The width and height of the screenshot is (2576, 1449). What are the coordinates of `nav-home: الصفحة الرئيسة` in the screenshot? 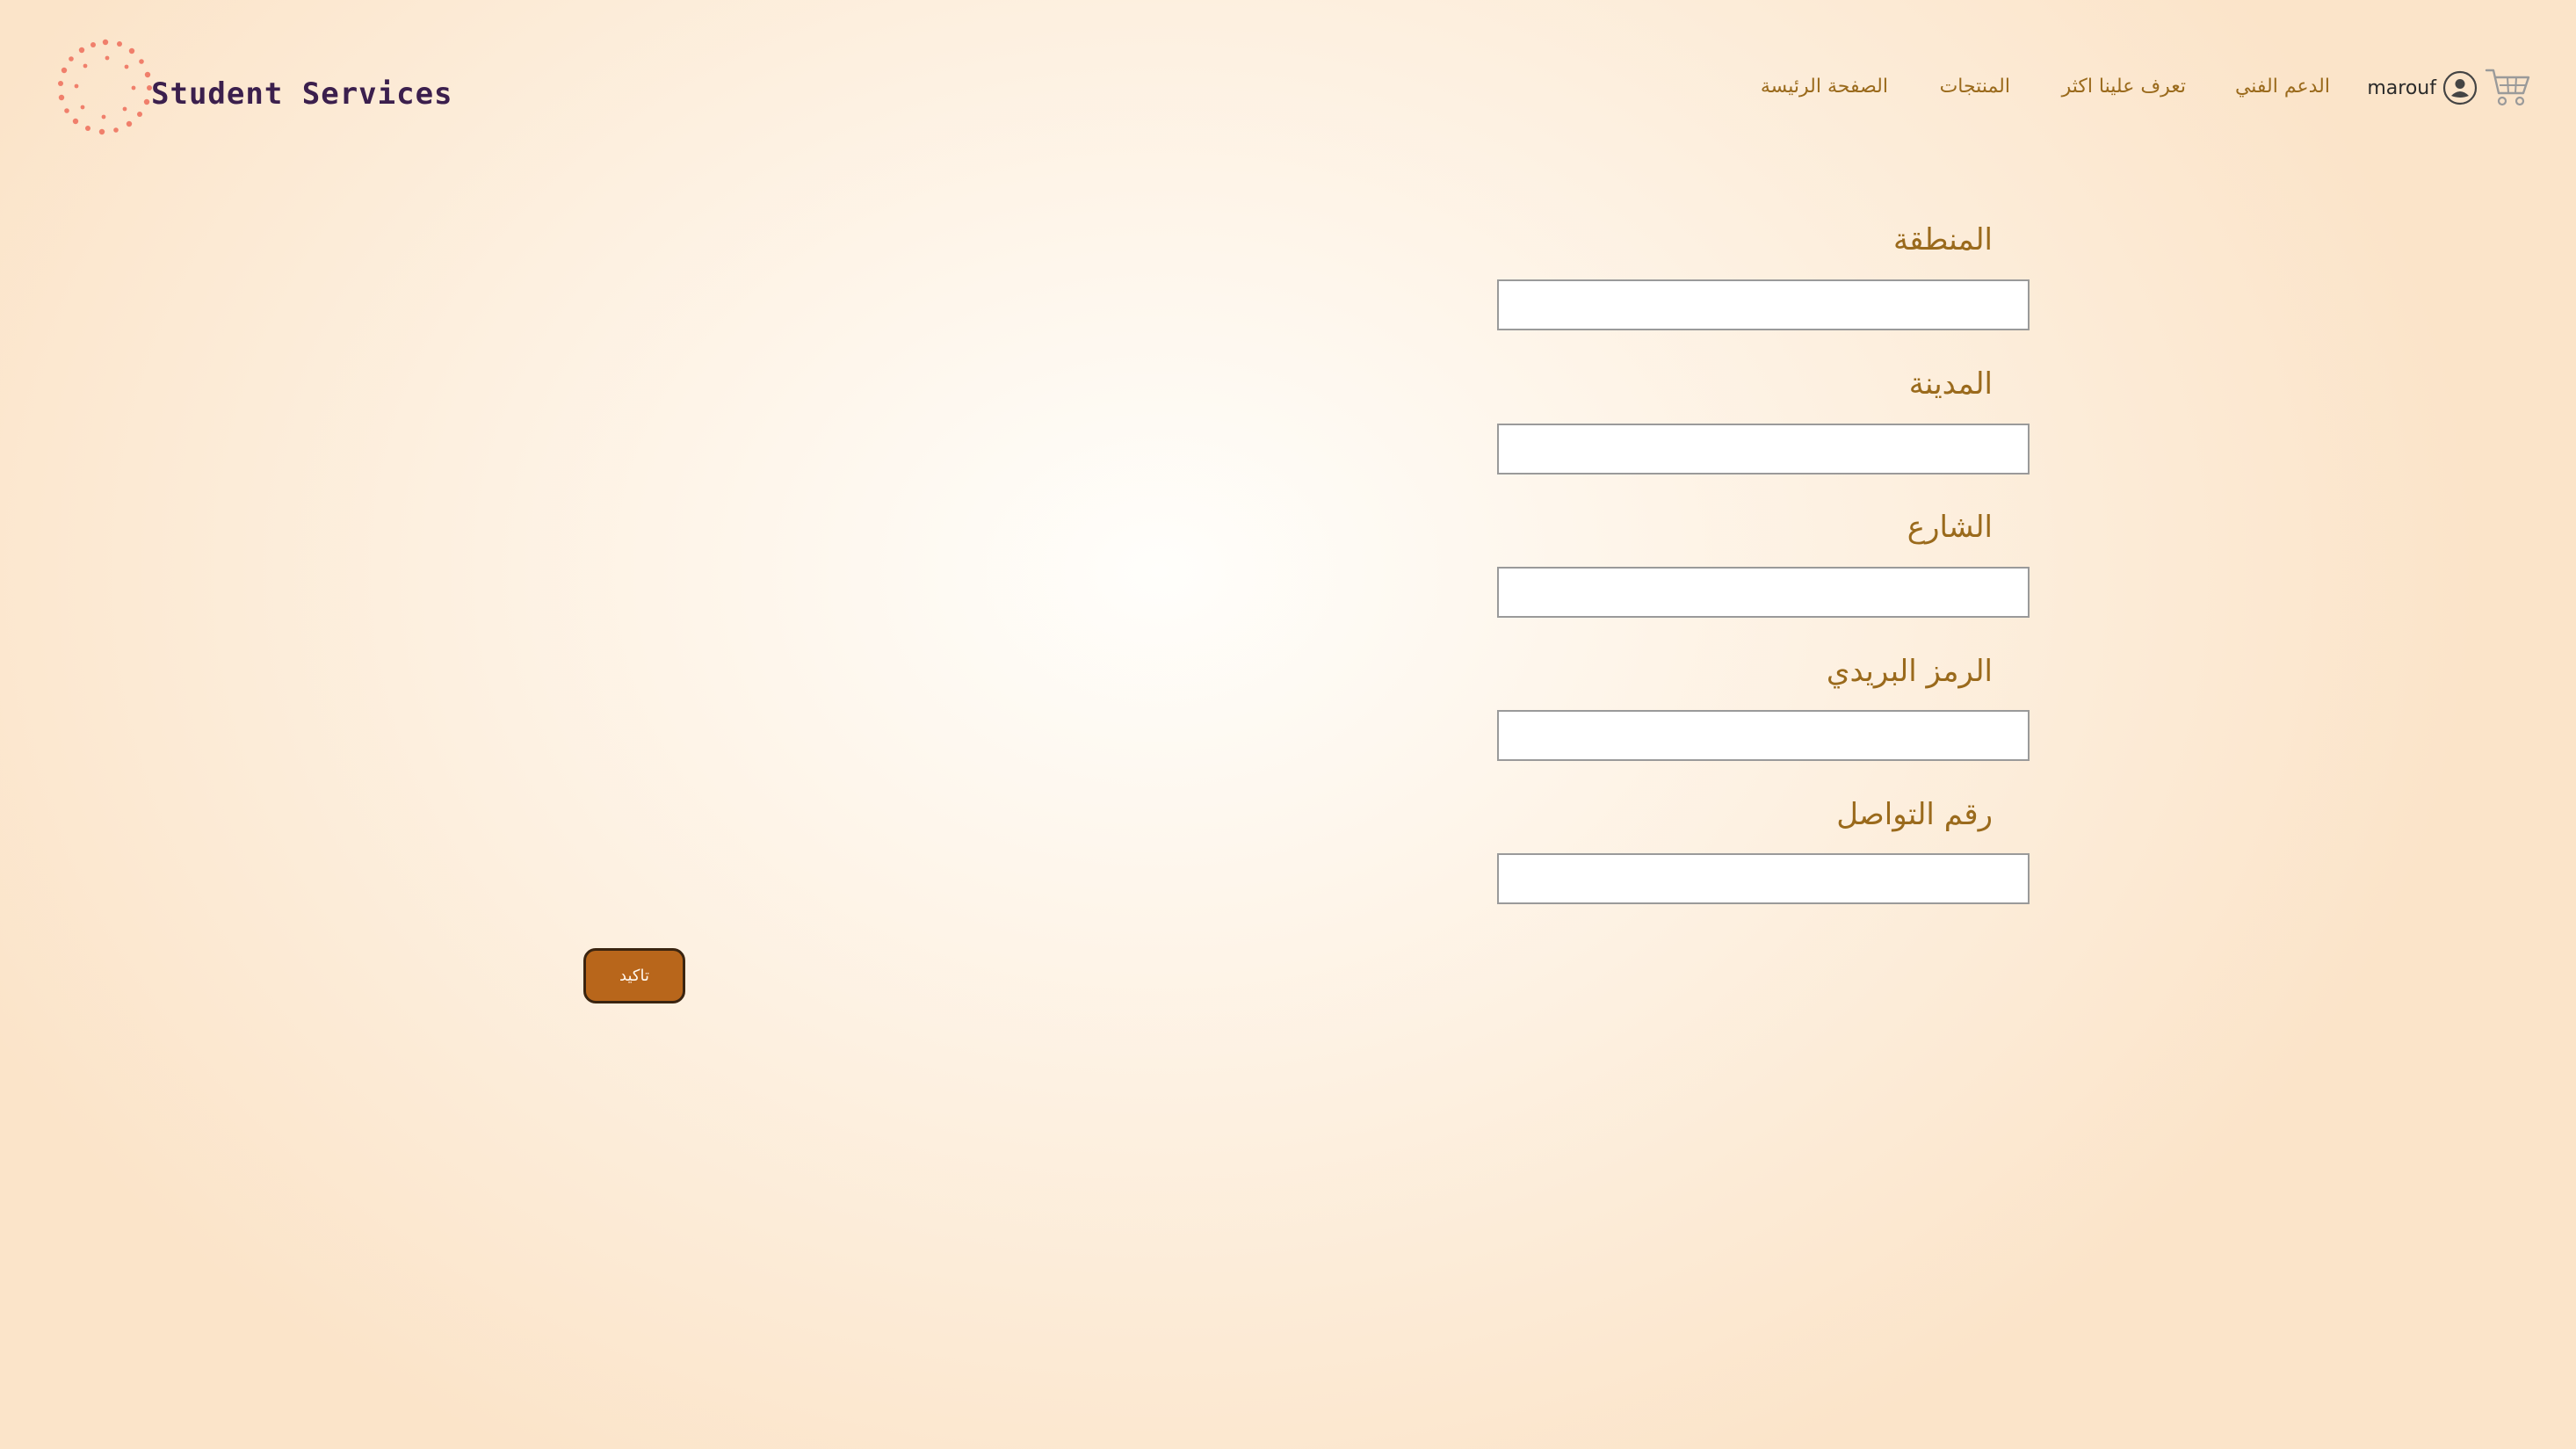 It's located at (1824, 87).